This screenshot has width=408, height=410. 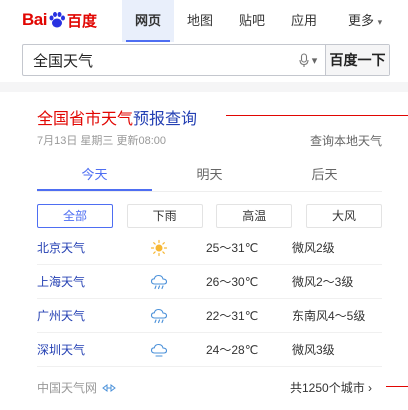 I want to click on wind: 微风2～3级, so click(x=323, y=282).